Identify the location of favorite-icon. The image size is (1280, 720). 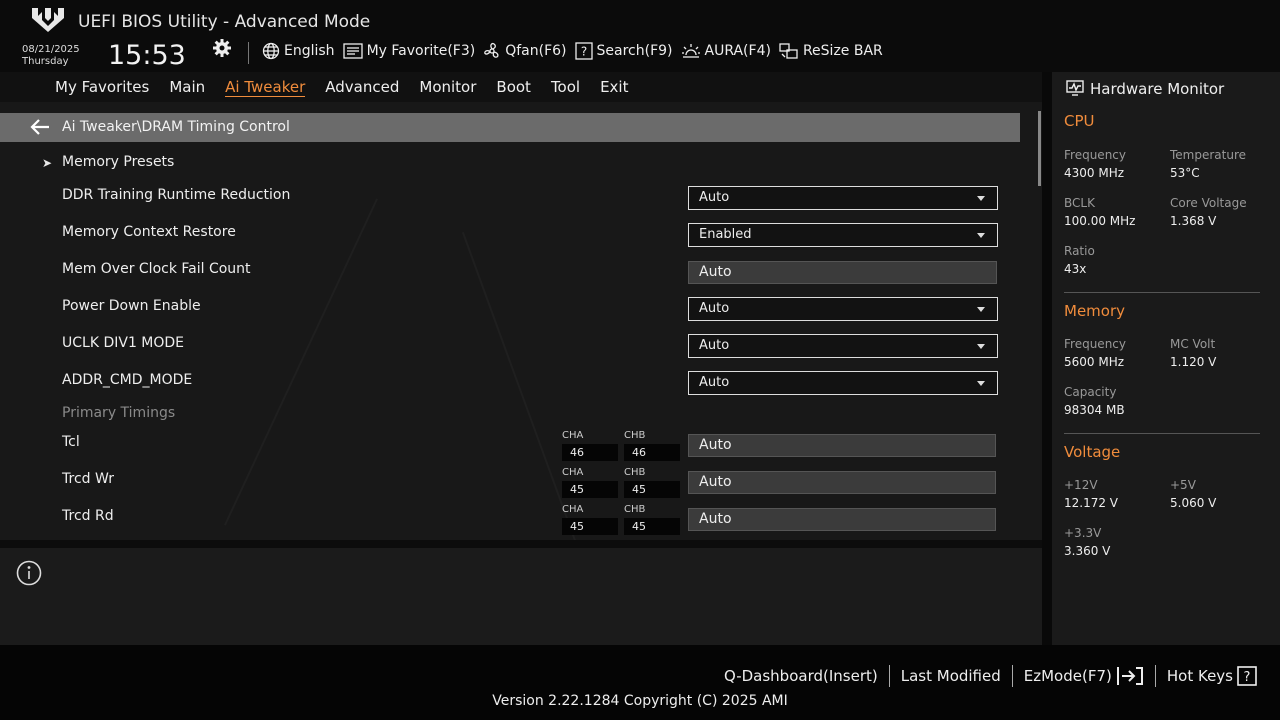
(352, 51).